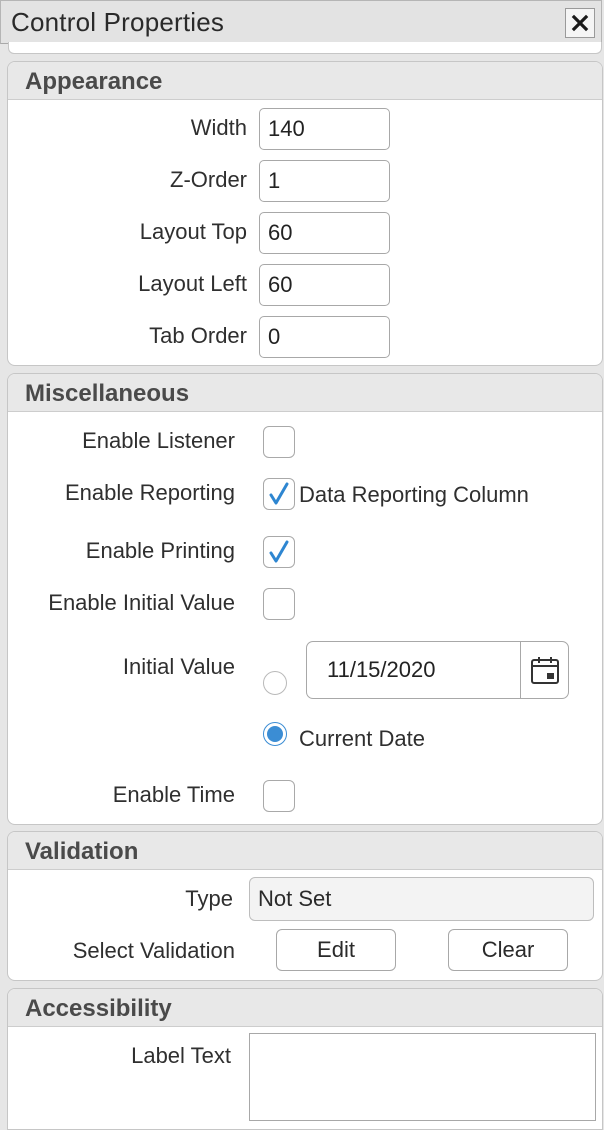 Image resolution: width=604 pixels, height=1130 pixels. I want to click on enable-initial-value-label: Enable Initial Value, so click(141, 602).